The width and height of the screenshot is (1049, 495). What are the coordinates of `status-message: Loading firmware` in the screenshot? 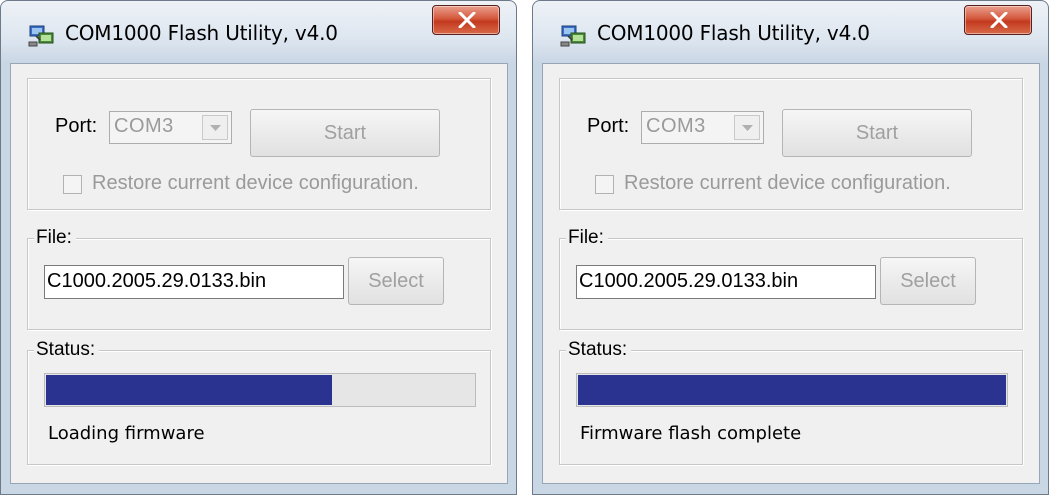 It's located at (126, 433).